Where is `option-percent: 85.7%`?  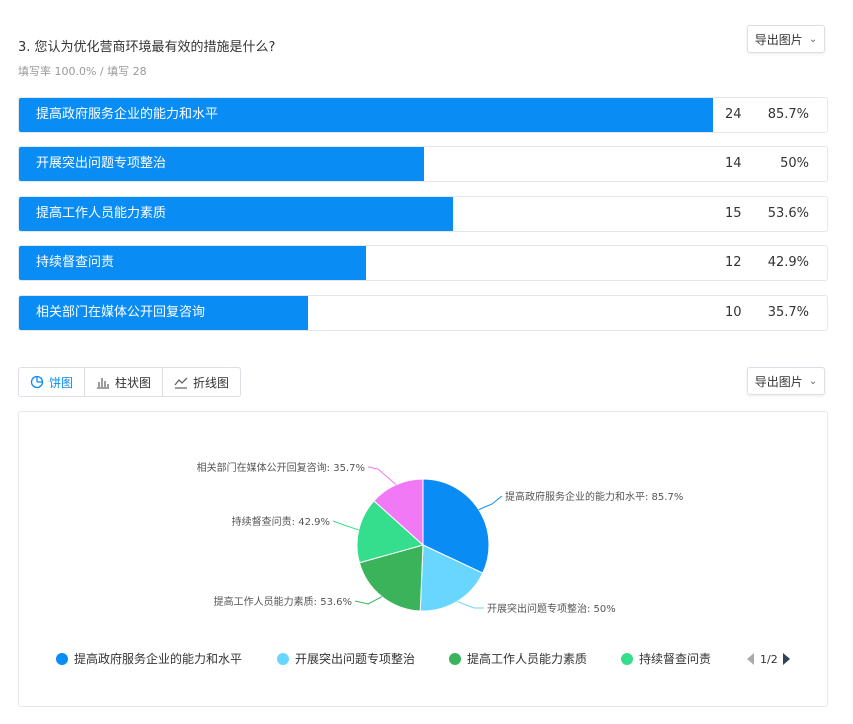
option-percent: 85.7% is located at coordinates (788, 114).